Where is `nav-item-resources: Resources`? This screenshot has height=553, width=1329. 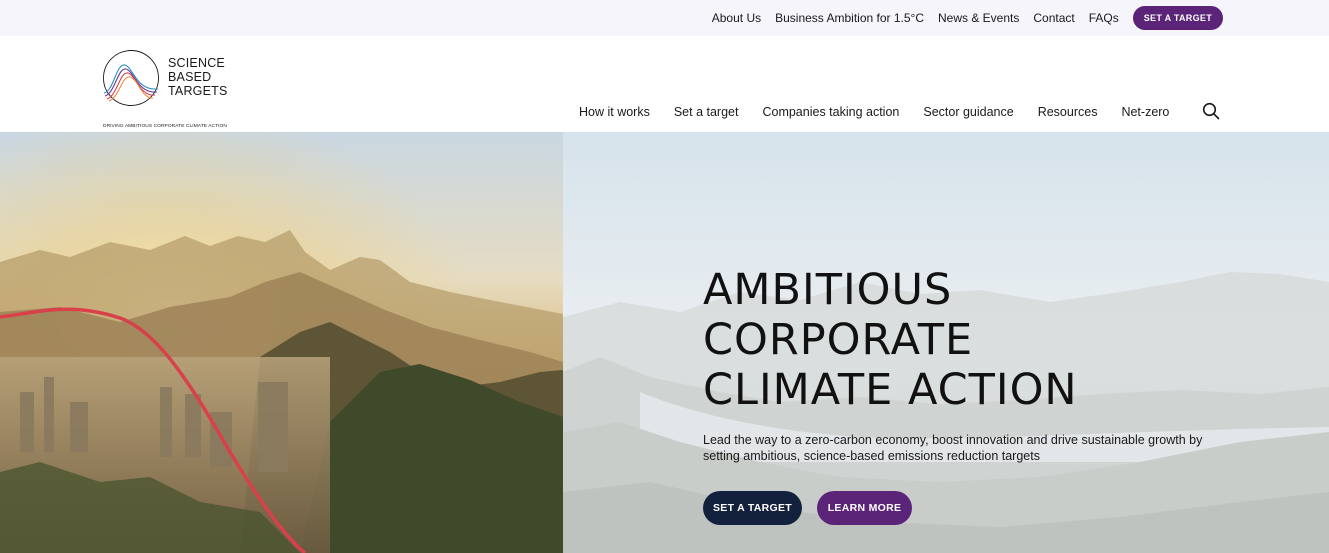 nav-item-resources: Resources is located at coordinates (1068, 112).